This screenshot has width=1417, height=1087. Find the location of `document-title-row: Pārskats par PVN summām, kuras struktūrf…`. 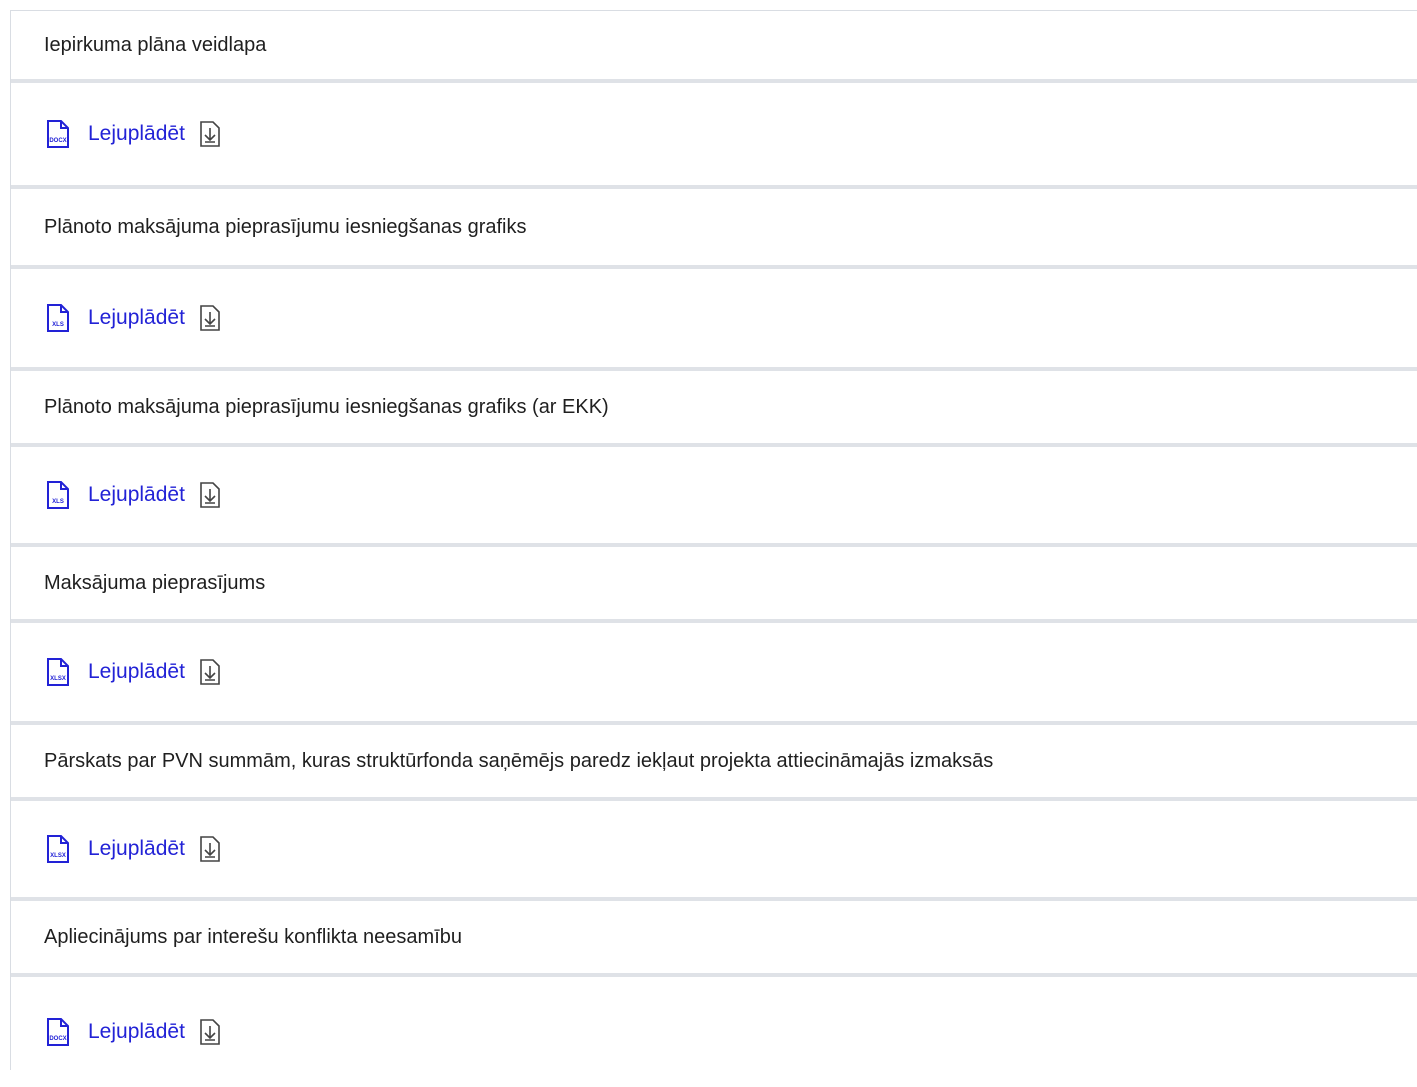

document-title-row: Pārskats par PVN summām, kuras struktūrf… is located at coordinates (714, 763).